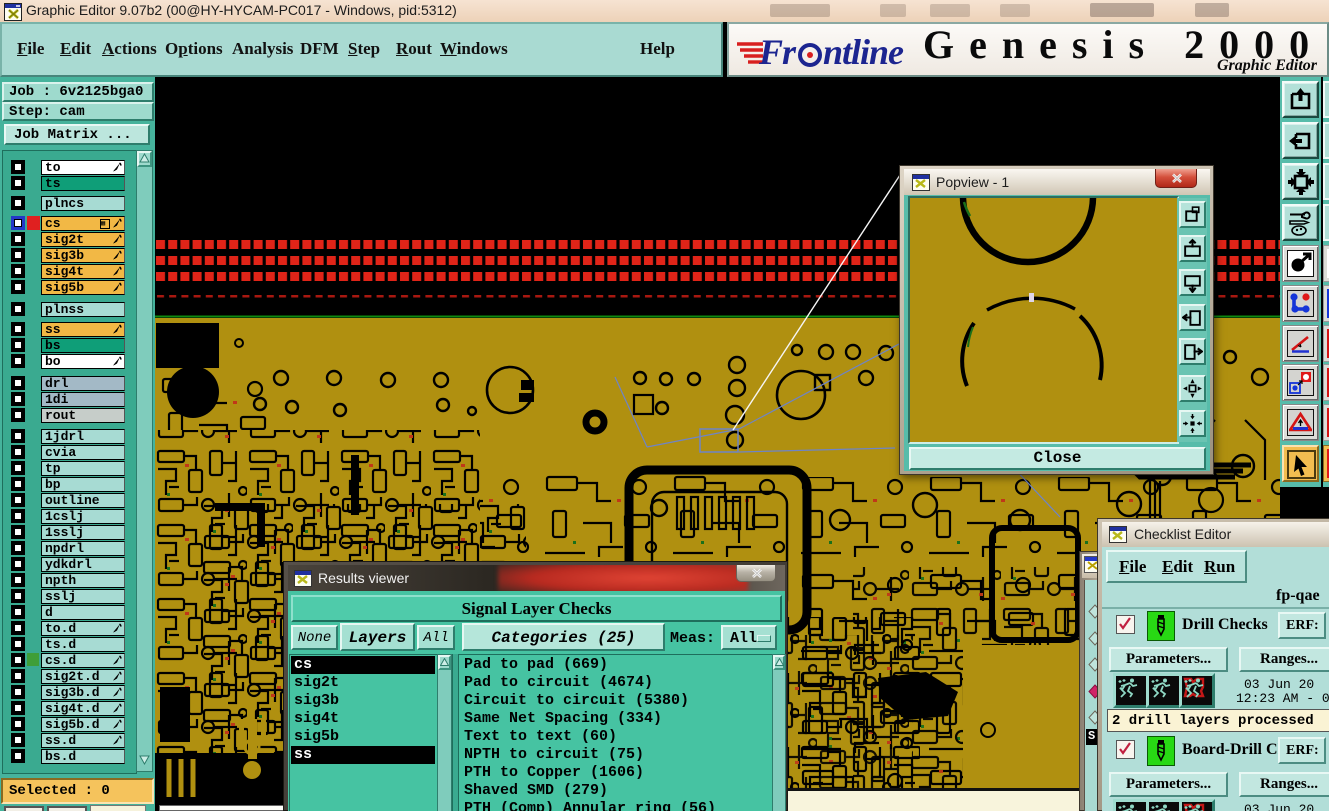 This screenshot has width=1329, height=811. What do you see at coordinates (778, 52) in the screenshot?
I see `svg-text: Fr` at bounding box center [778, 52].